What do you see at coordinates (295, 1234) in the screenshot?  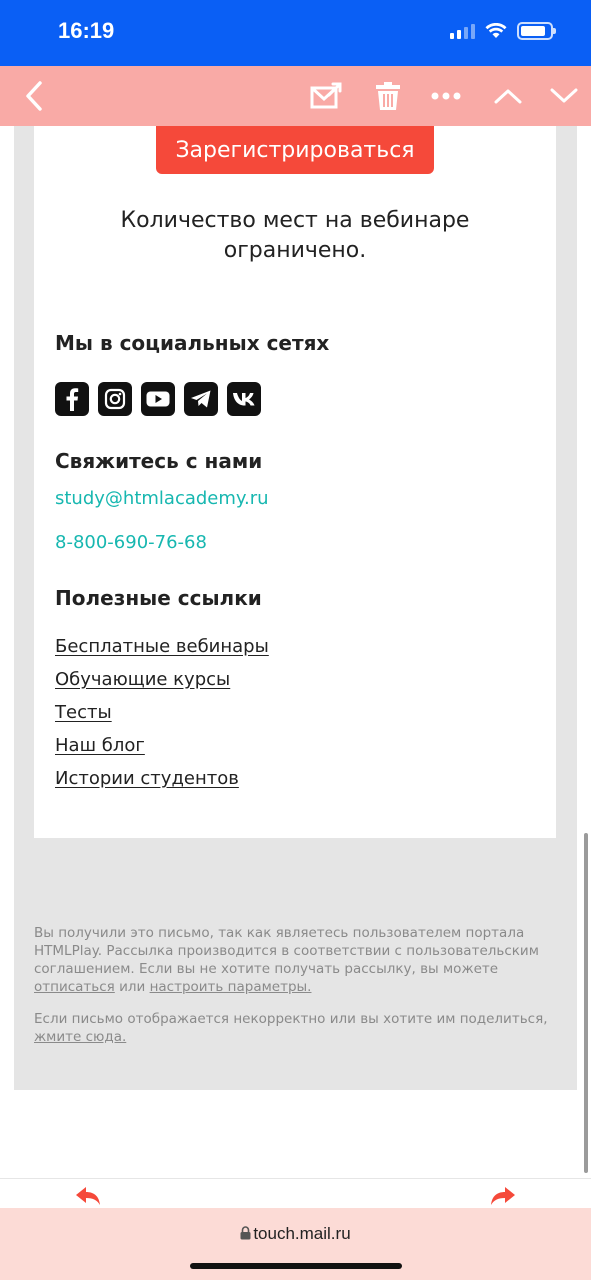 I see `url-display: touch.mail.ru` at bounding box center [295, 1234].